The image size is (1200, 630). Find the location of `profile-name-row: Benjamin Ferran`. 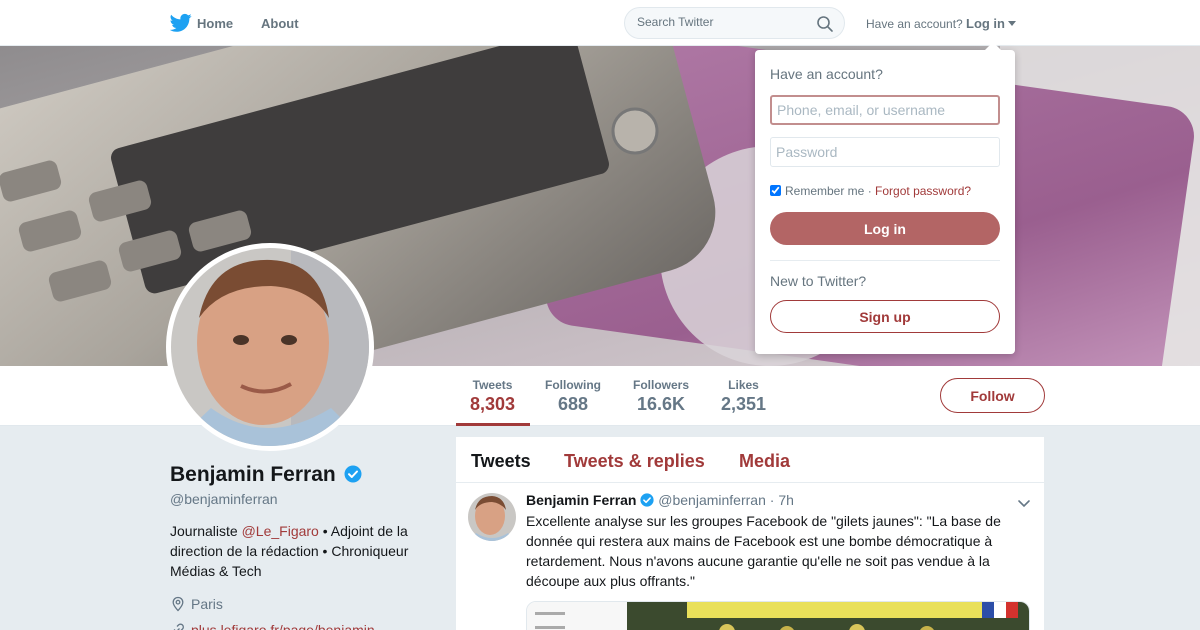

profile-name-row: Benjamin Ferran is located at coordinates (266, 475).